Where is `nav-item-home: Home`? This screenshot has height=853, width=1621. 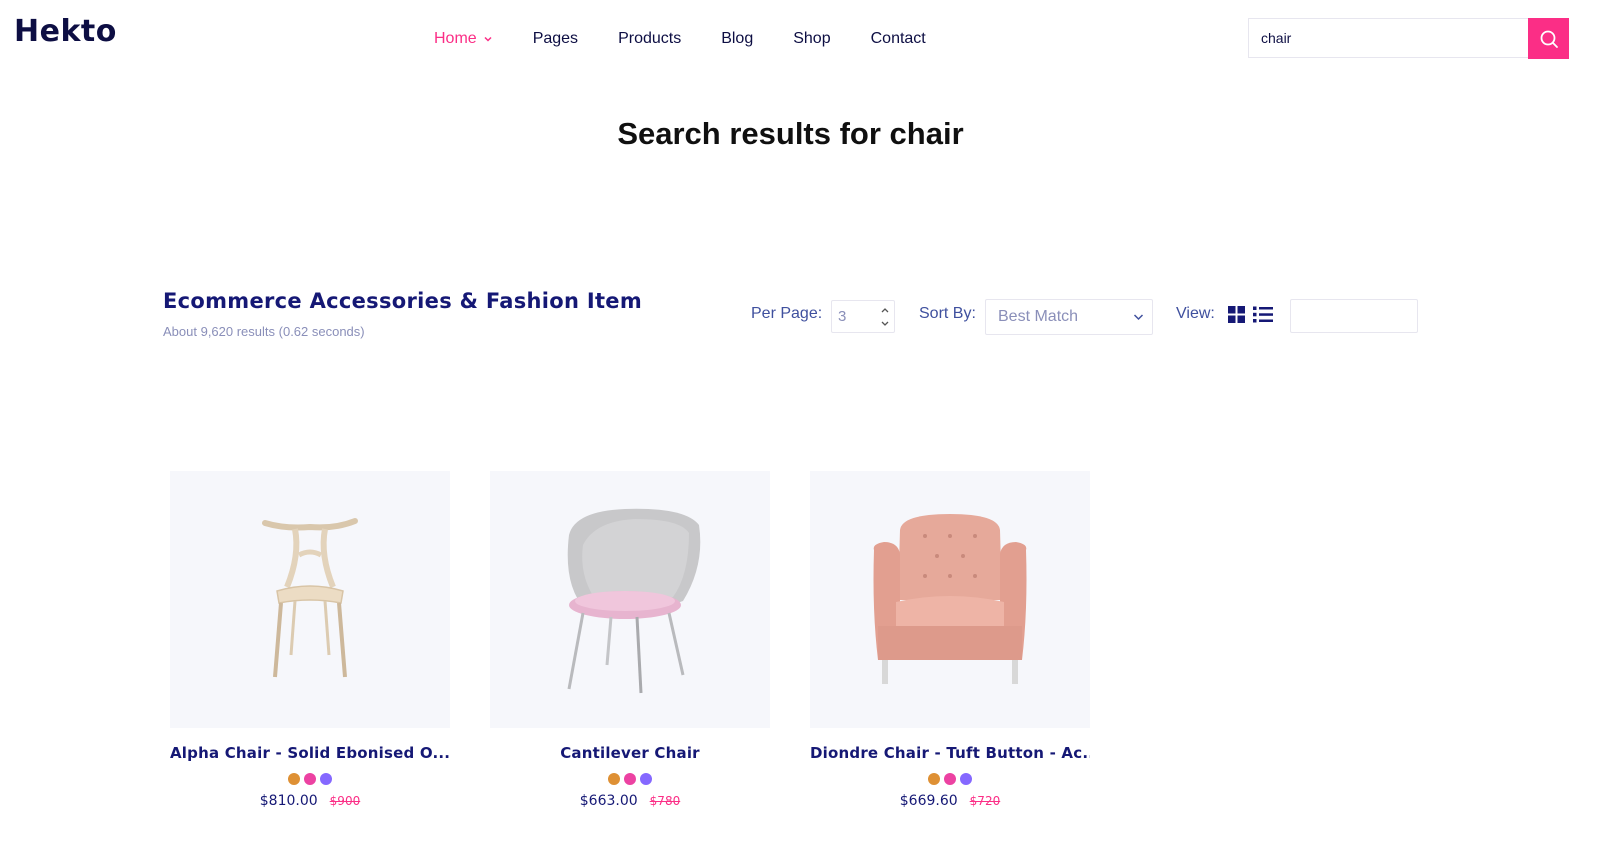 nav-item-home: Home is located at coordinates (463, 39).